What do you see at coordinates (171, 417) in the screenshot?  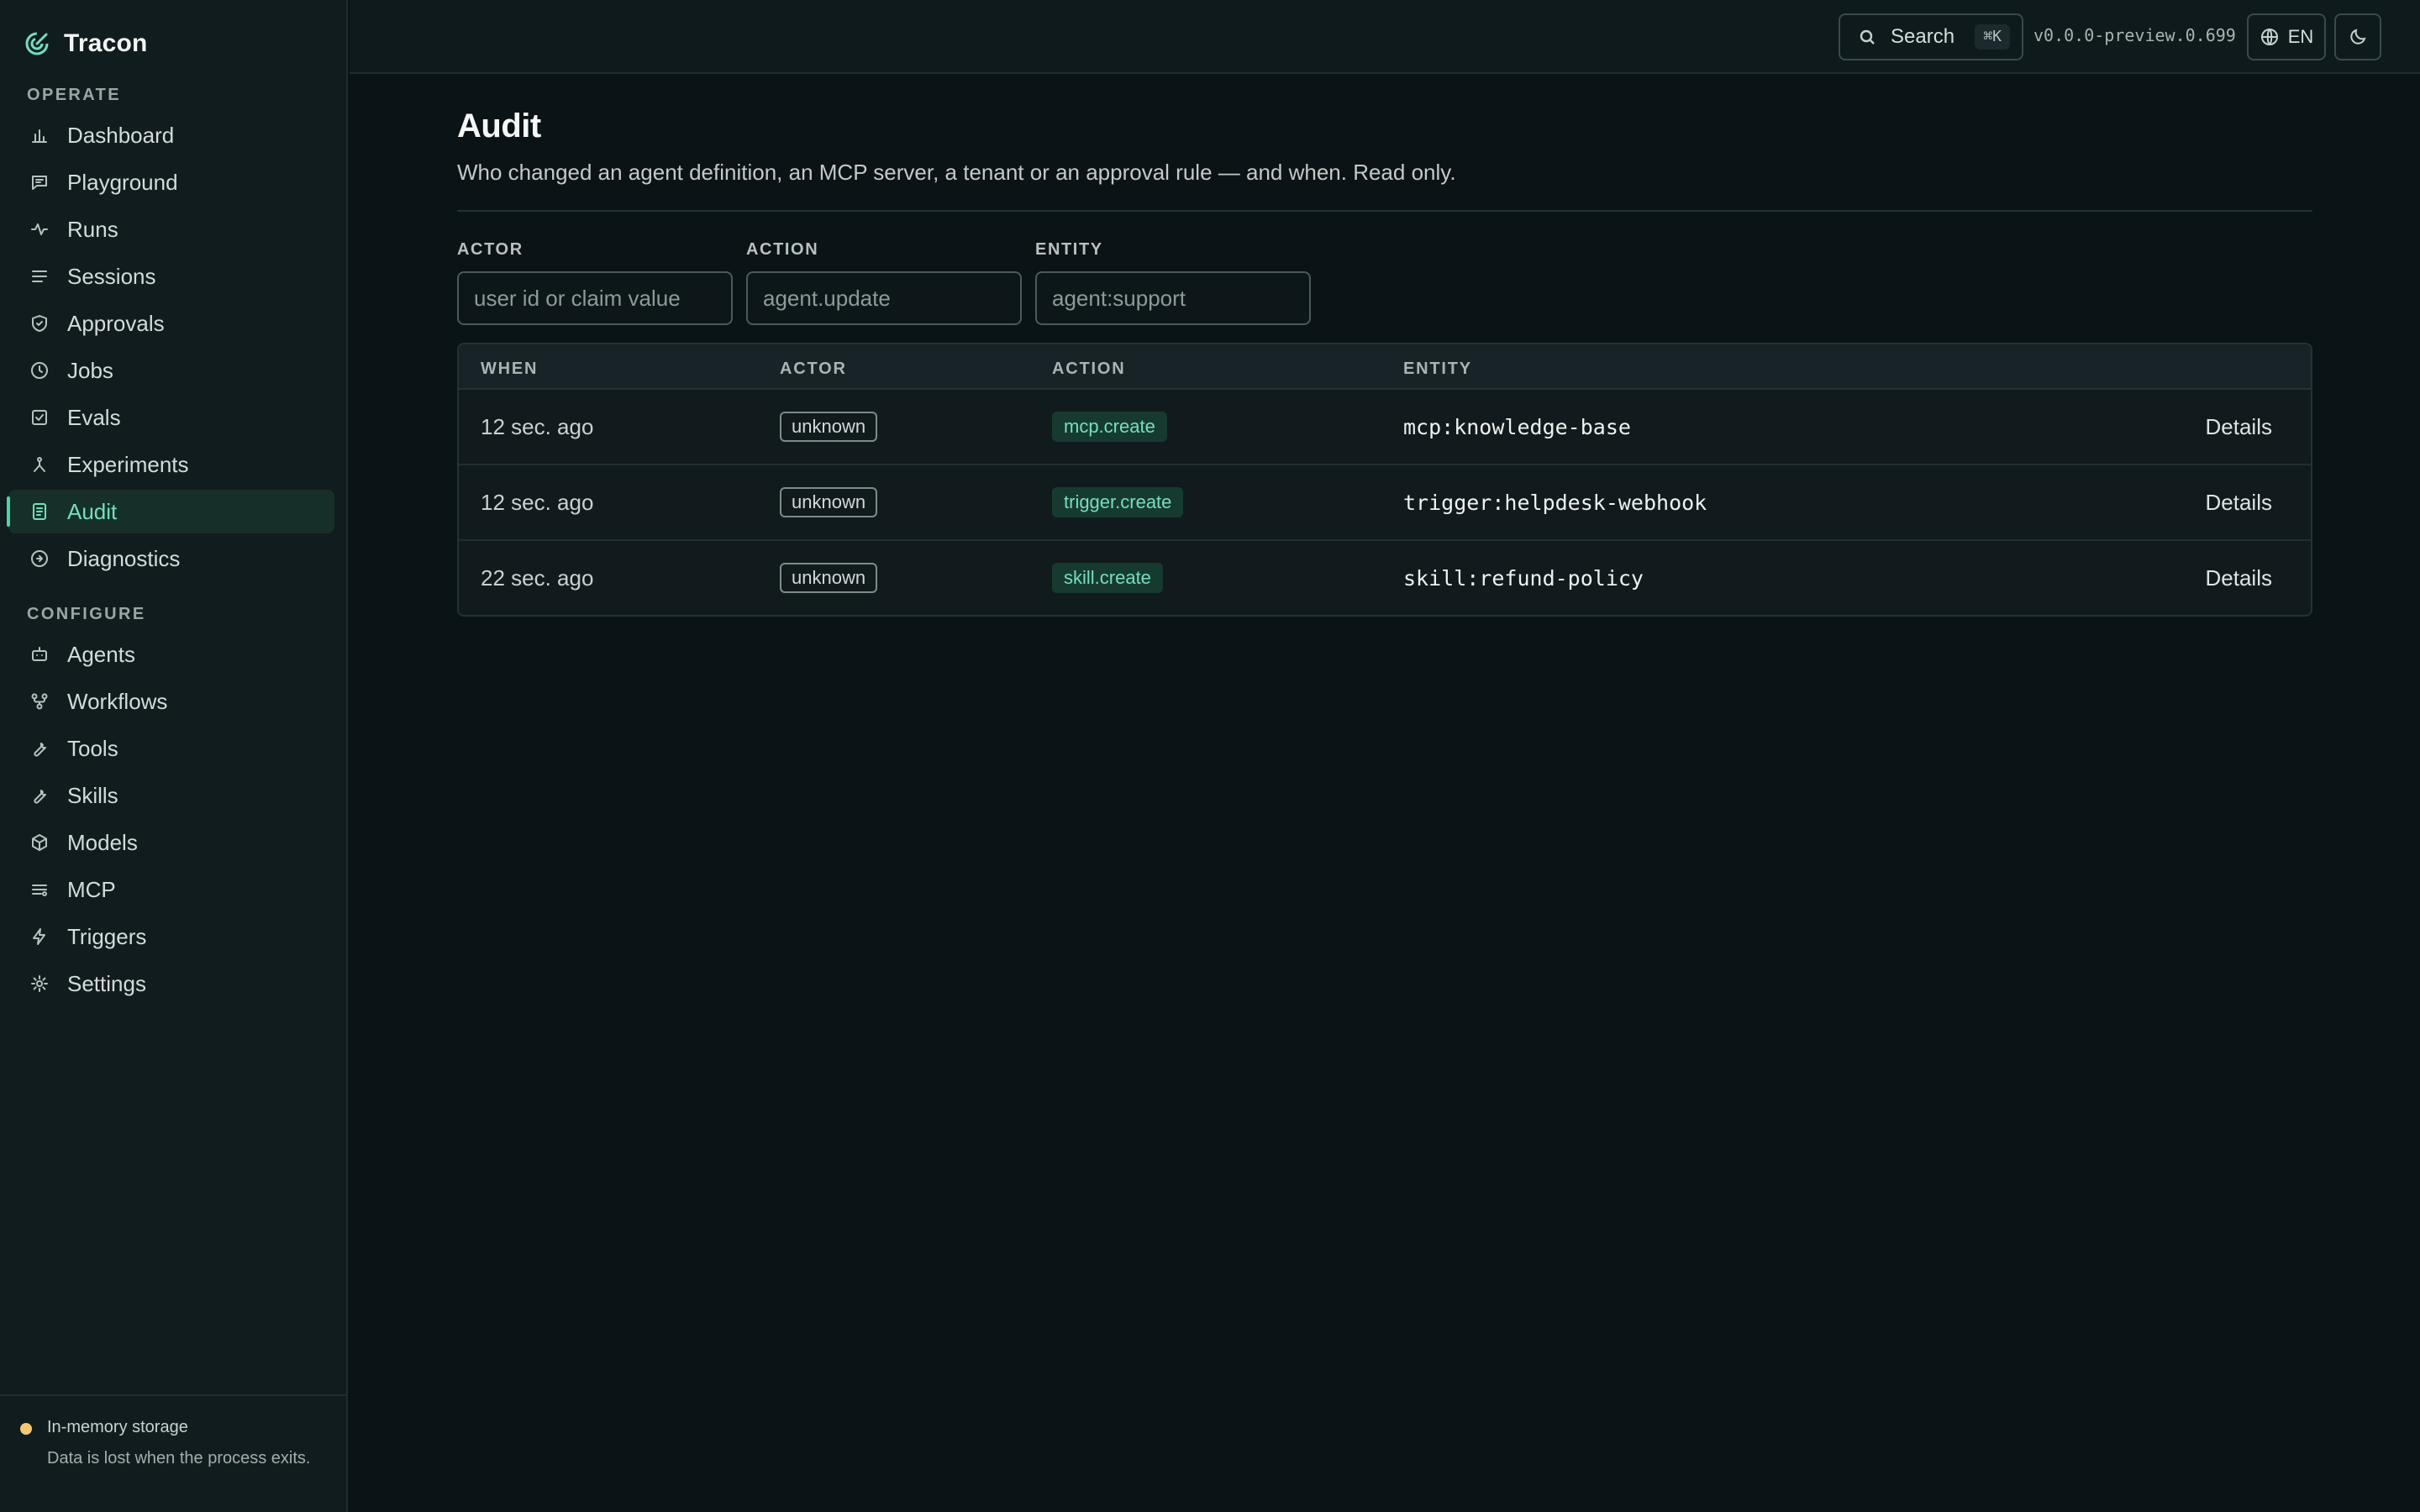 I see `sidebar-item-evals: Evals` at bounding box center [171, 417].